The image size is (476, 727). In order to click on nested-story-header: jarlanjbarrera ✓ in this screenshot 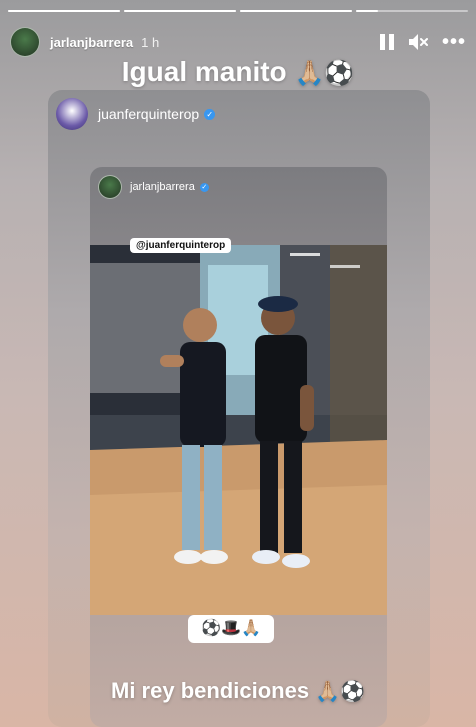, I will do `click(153, 187)`.